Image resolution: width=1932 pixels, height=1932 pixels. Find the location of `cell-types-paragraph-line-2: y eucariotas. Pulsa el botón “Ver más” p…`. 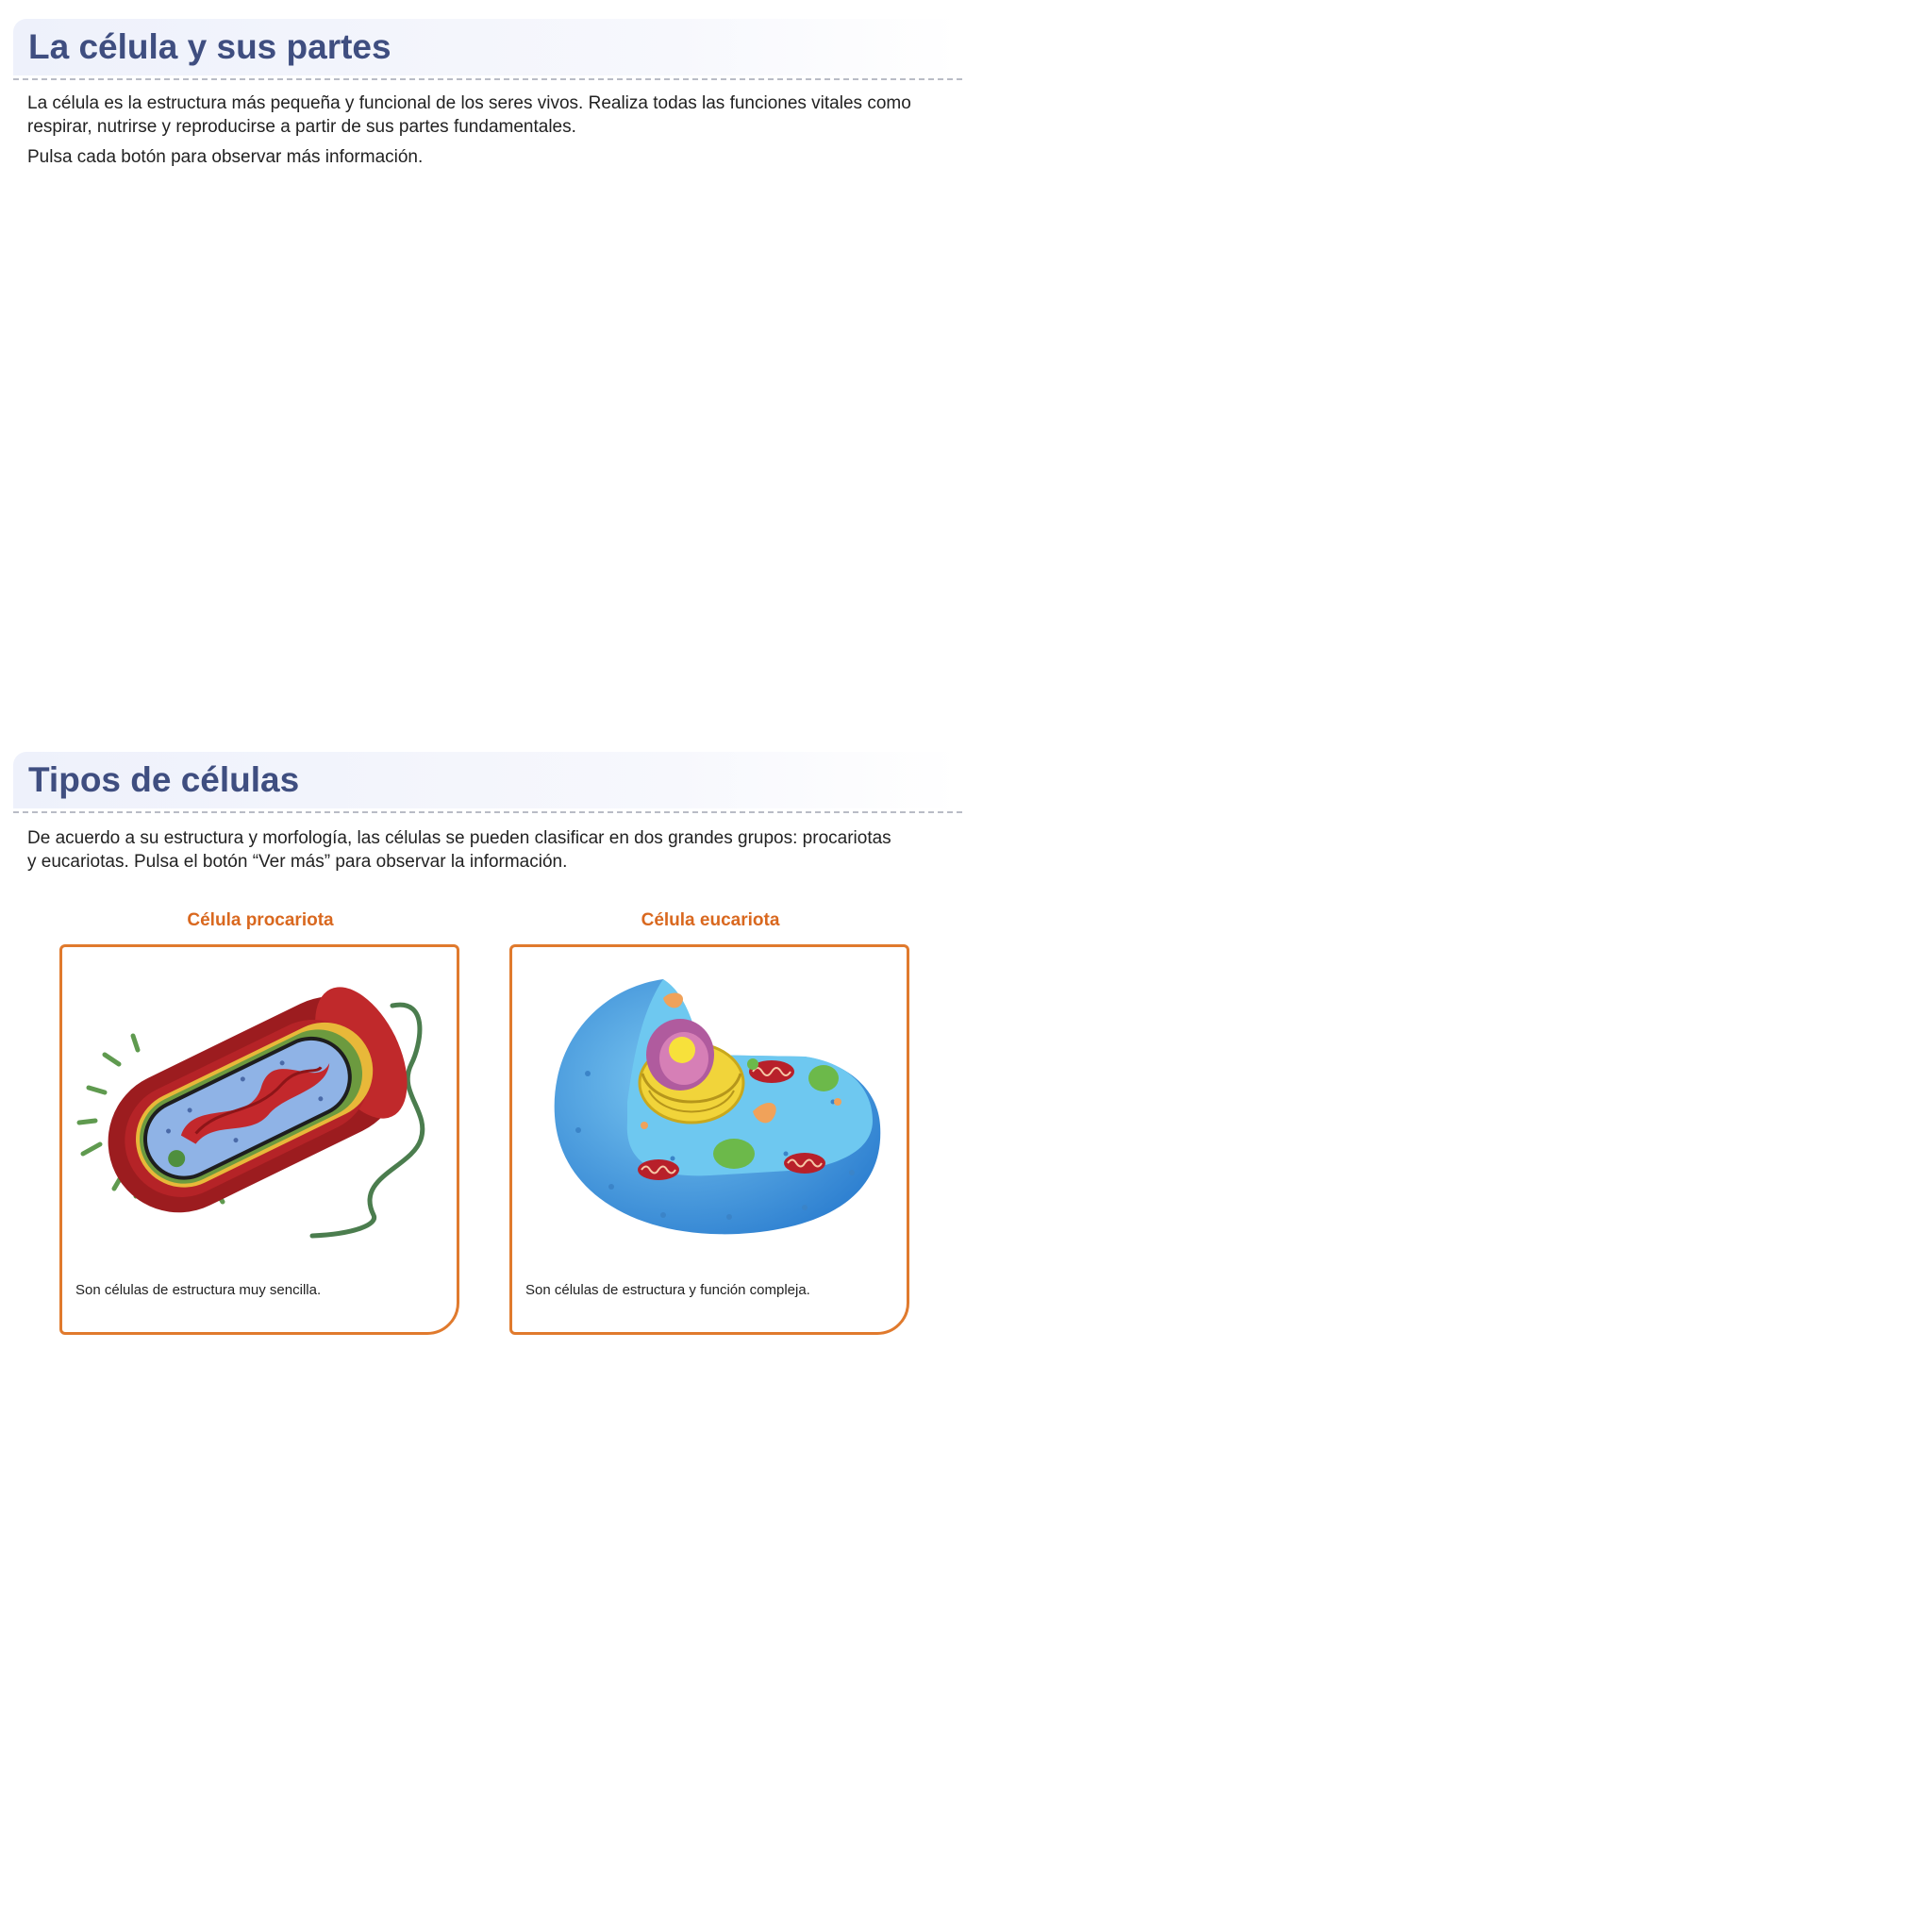

cell-types-paragraph-line-2: y eucariotas. Pulsa el botón “Ver más” p… is located at coordinates (298, 862).